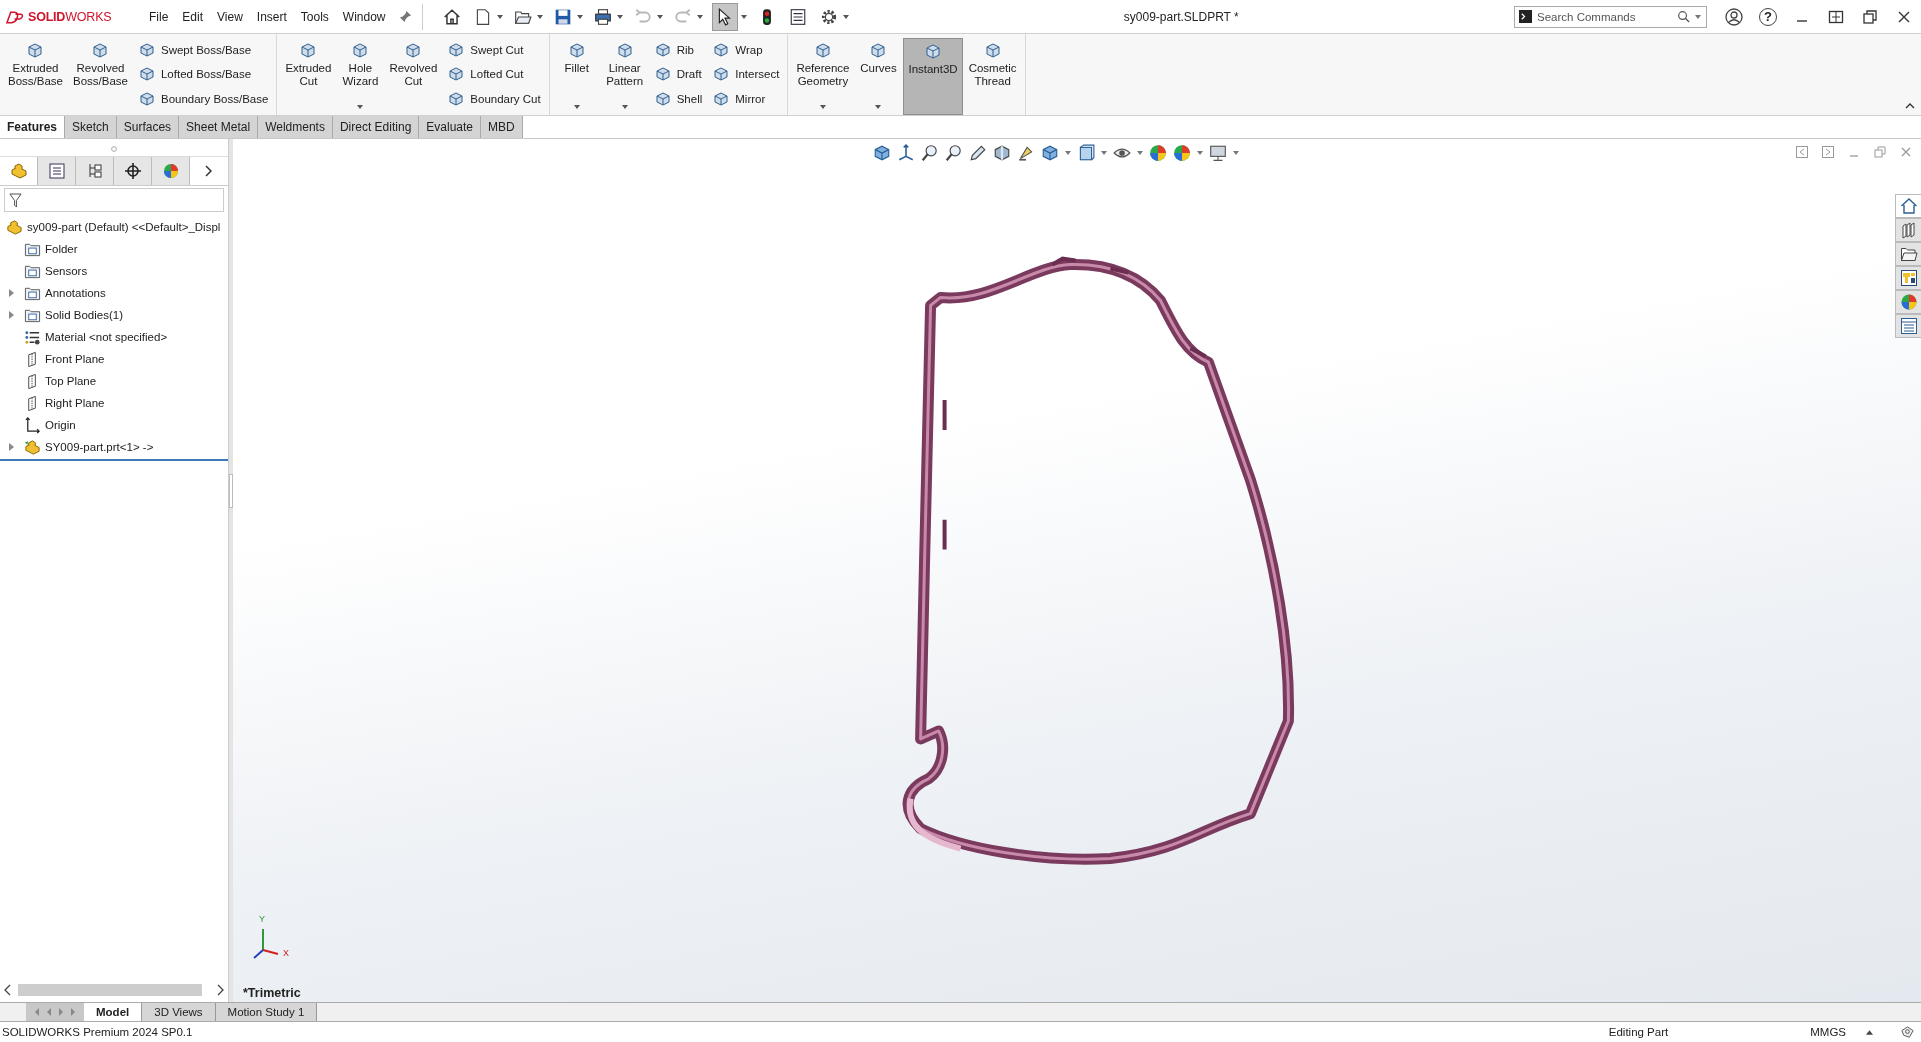 The height and width of the screenshot is (1042, 1921). What do you see at coordinates (978, 153) in the screenshot?
I see `pencil-icon` at bounding box center [978, 153].